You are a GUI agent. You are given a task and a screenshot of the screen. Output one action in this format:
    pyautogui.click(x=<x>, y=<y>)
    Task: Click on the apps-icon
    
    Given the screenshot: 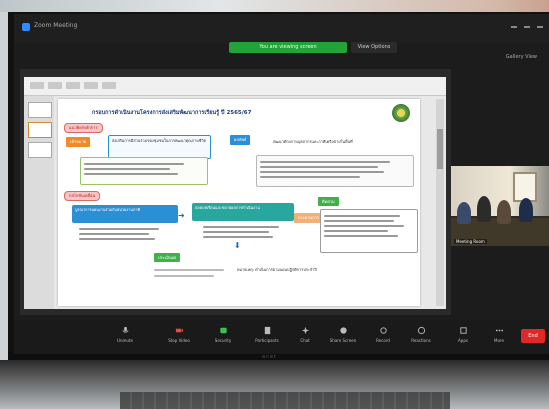 What is the action you would take?
    pyautogui.click(x=463, y=330)
    